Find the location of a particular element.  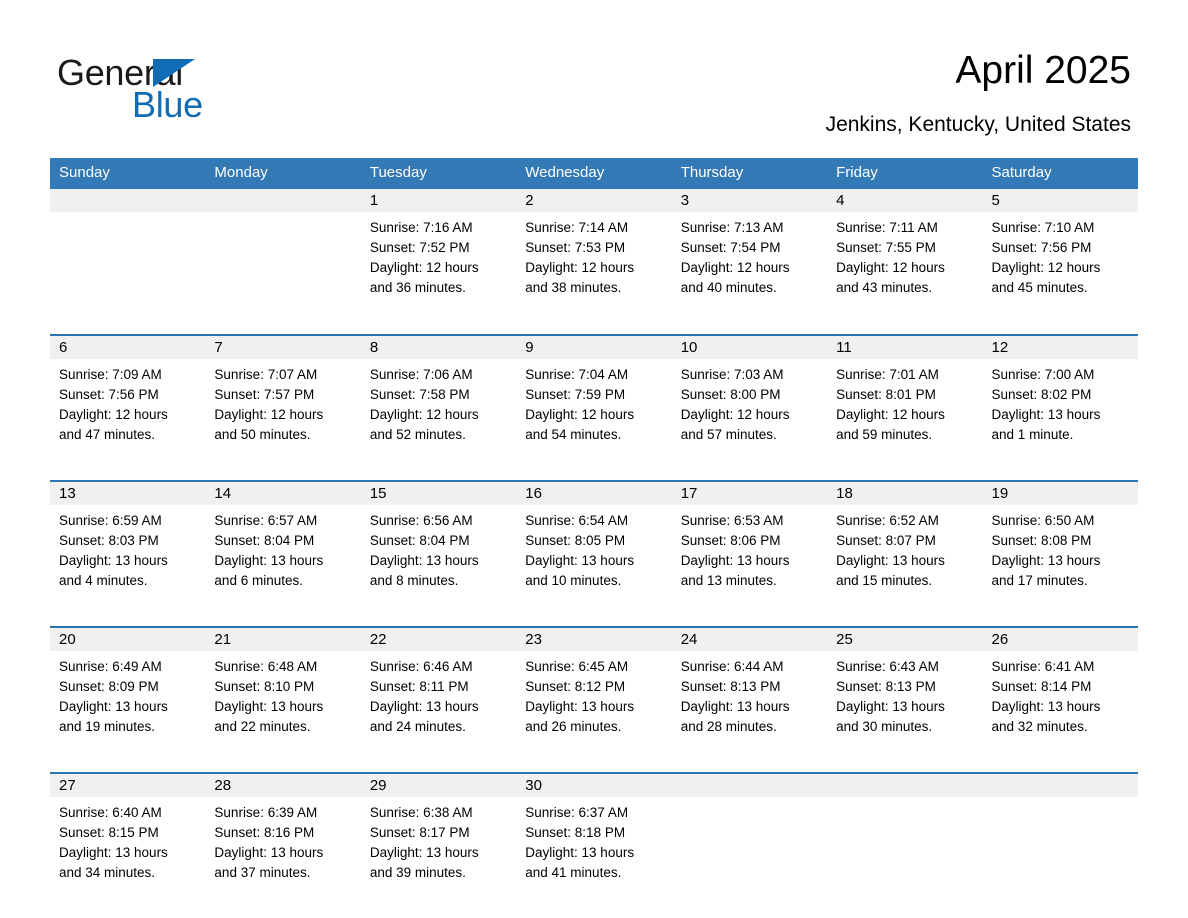

sunset-text: Sunset: 8:12 PM is located at coordinates (575, 686).